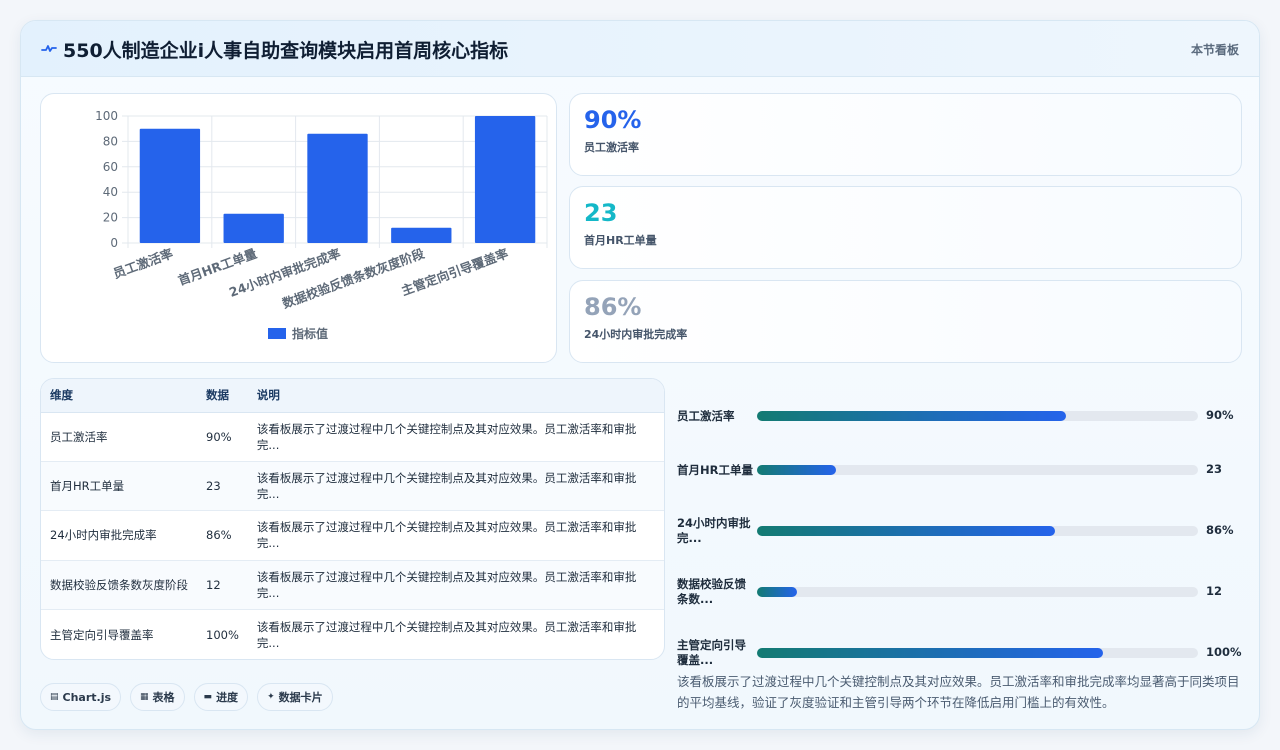 This screenshot has height=750, width=1280. What do you see at coordinates (1220, 530) in the screenshot?
I see `progress-value: 86%` at bounding box center [1220, 530].